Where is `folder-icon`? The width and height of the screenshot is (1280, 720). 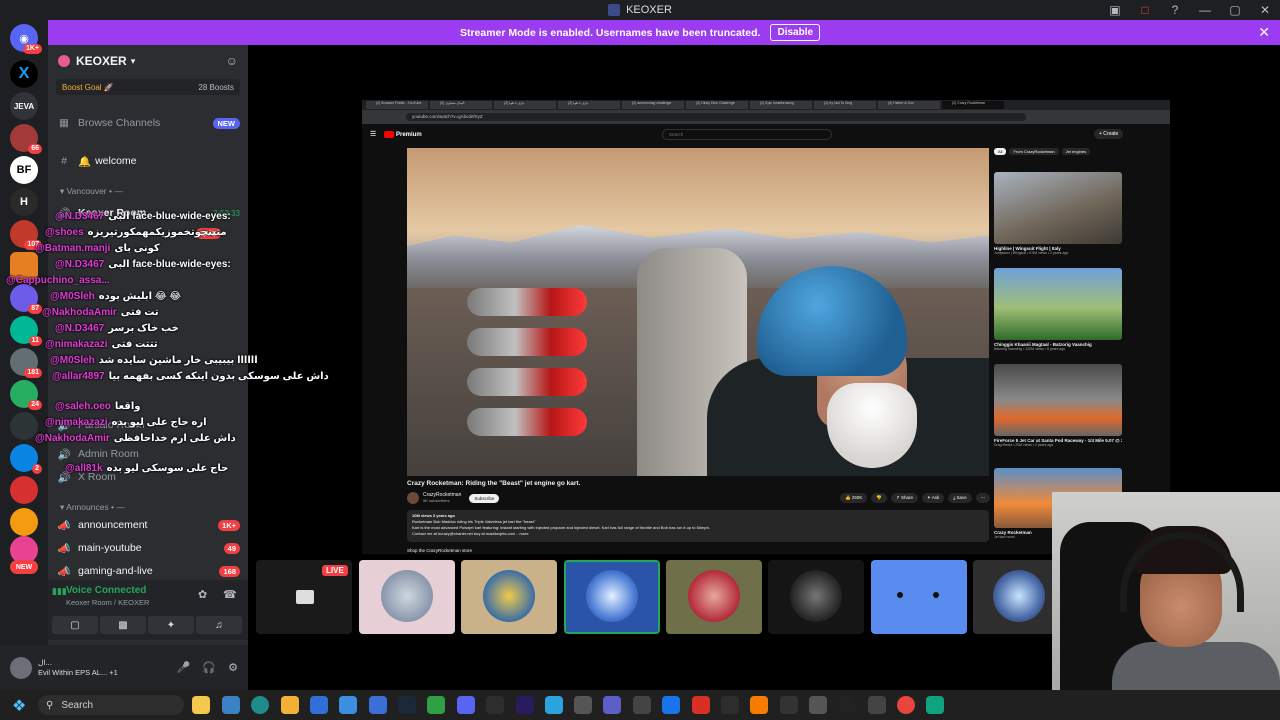
folder-icon is located at coordinates (290, 705).